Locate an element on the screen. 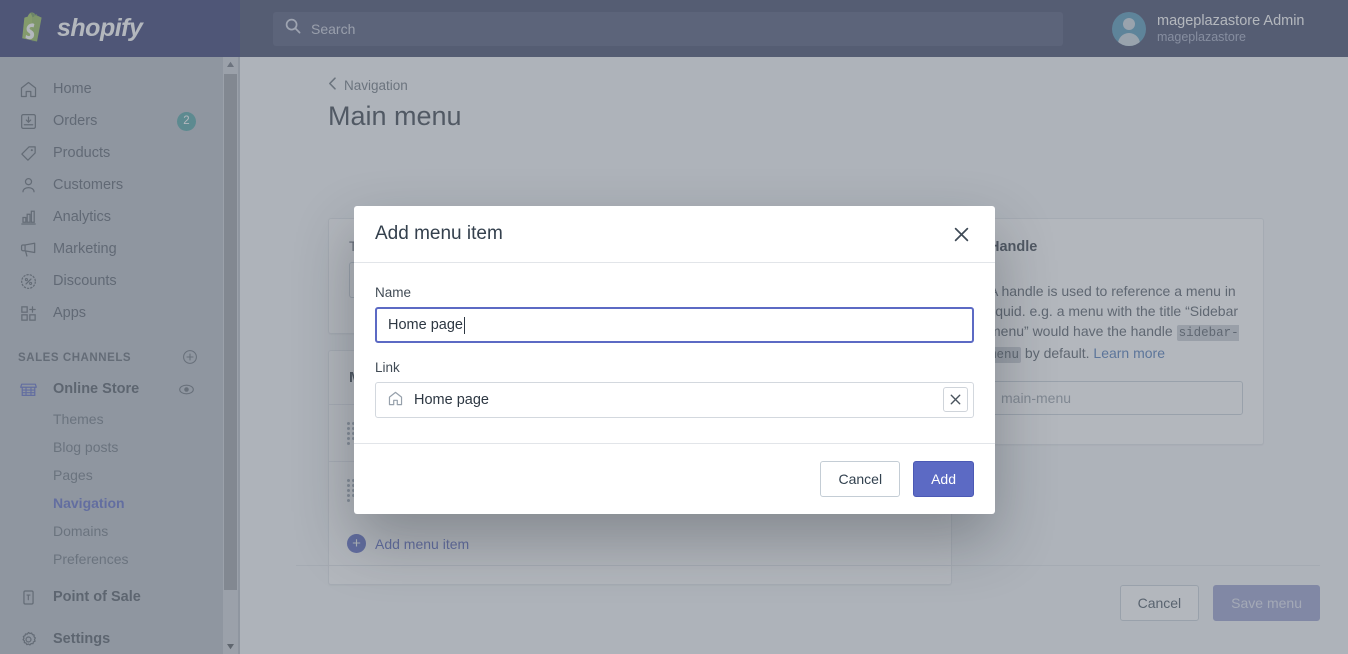  modal-footer: Cancel Add is located at coordinates (674, 478).